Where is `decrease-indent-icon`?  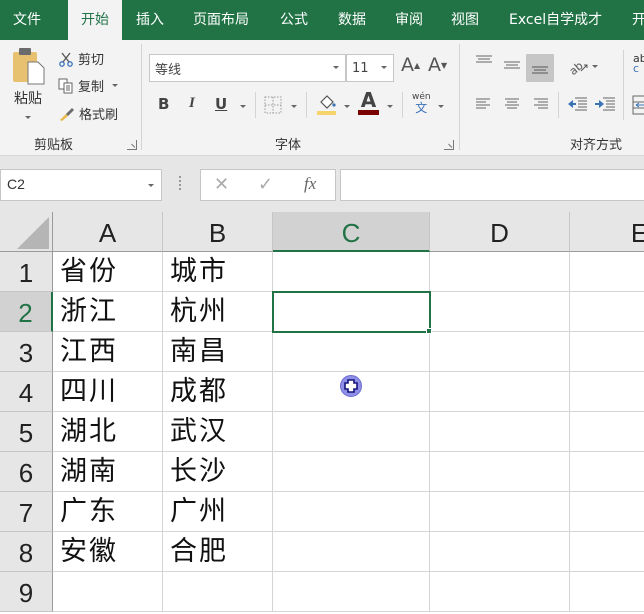 decrease-indent-icon is located at coordinates (577, 104).